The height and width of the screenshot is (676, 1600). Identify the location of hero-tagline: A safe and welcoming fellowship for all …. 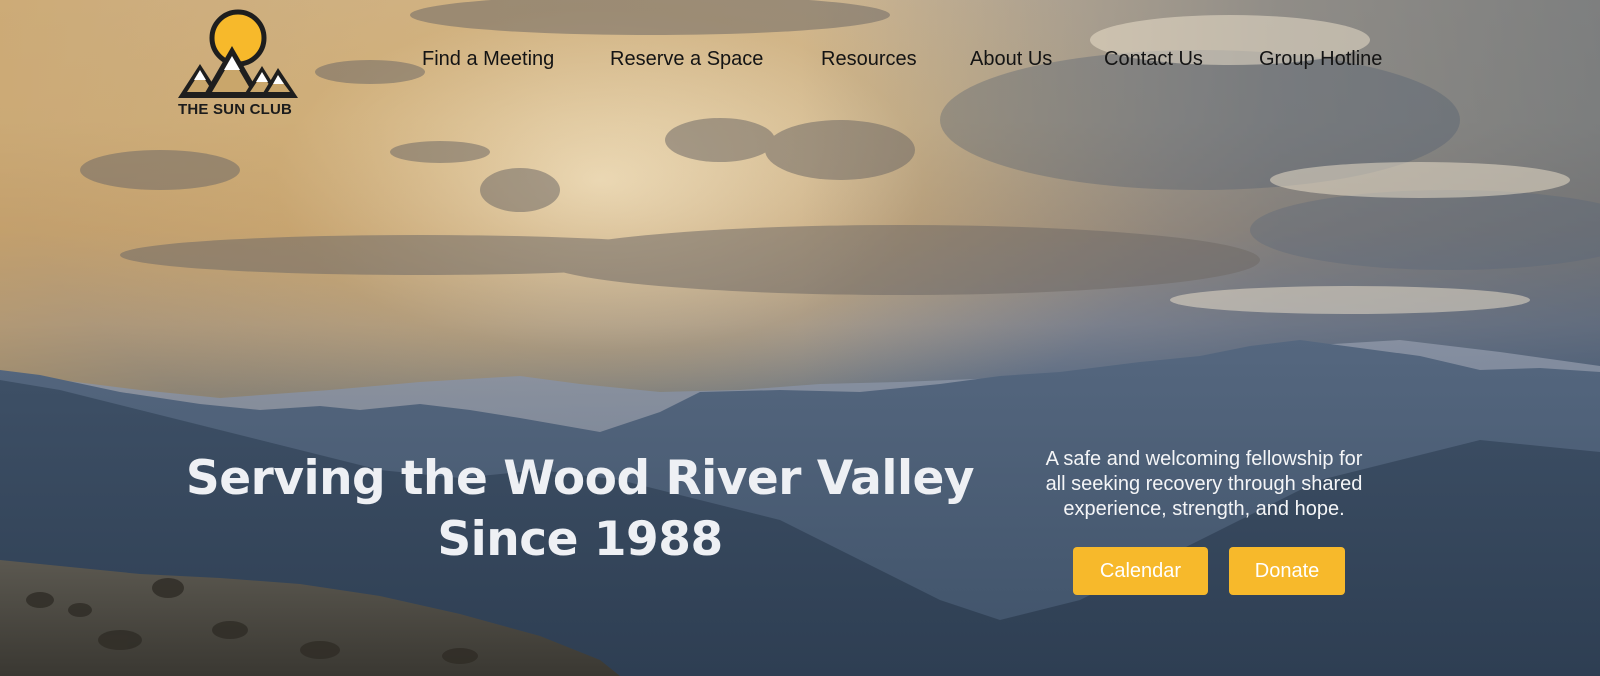
(1204, 484).